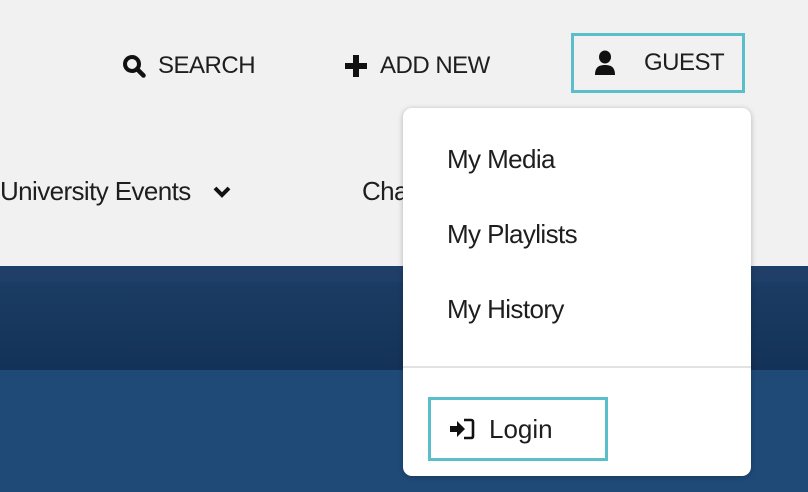  What do you see at coordinates (684, 62) in the screenshot?
I see `guest-label: GUEST` at bounding box center [684, 62].